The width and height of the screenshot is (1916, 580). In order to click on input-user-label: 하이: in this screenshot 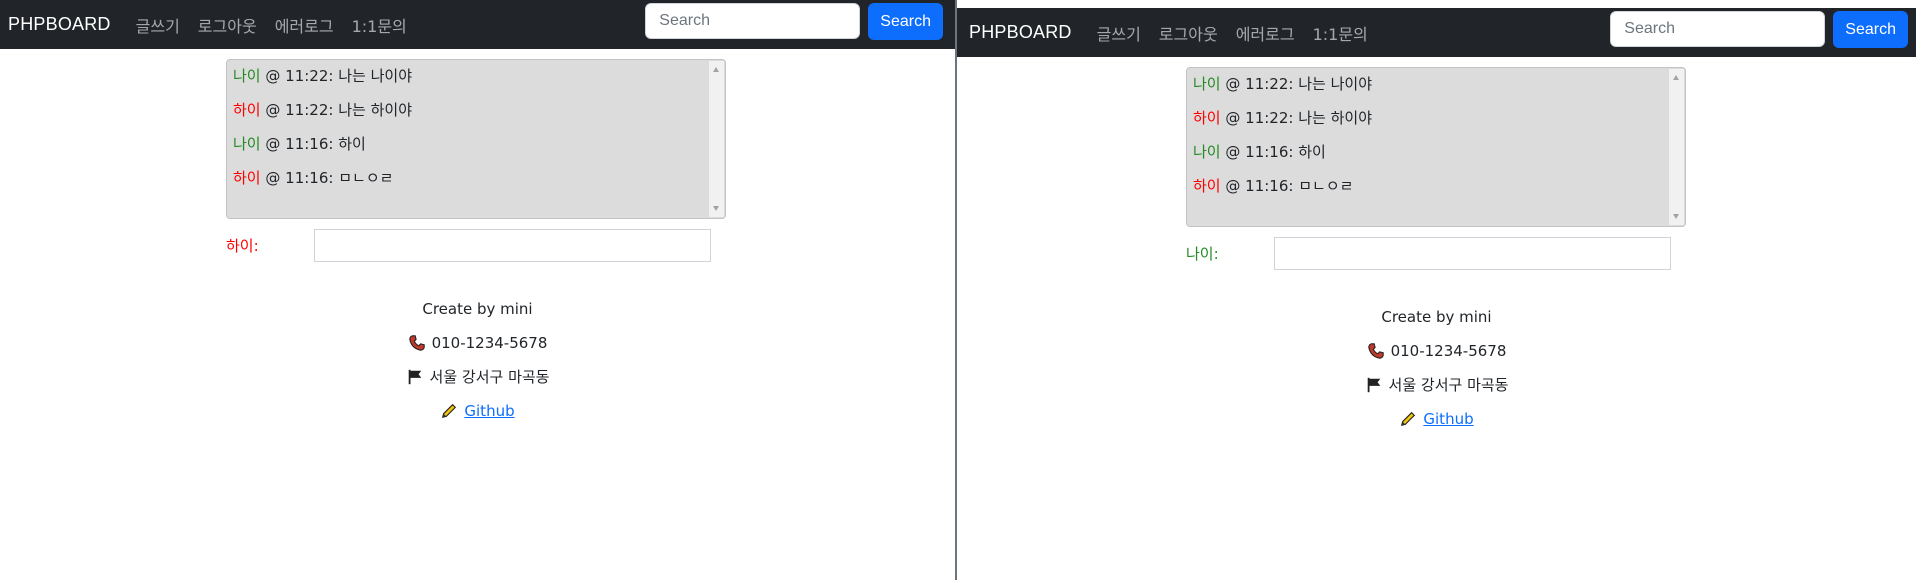, I will do `click(242, 246)`.